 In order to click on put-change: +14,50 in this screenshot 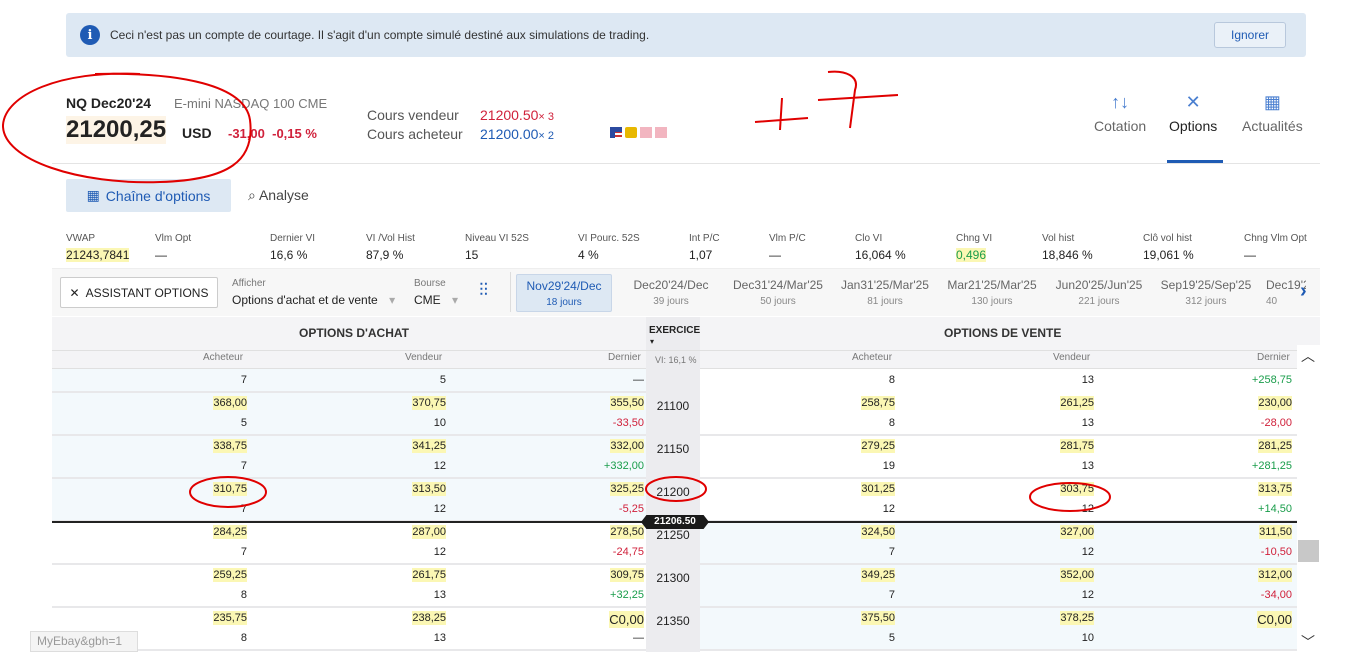, I will do `click(1275, 509)`.